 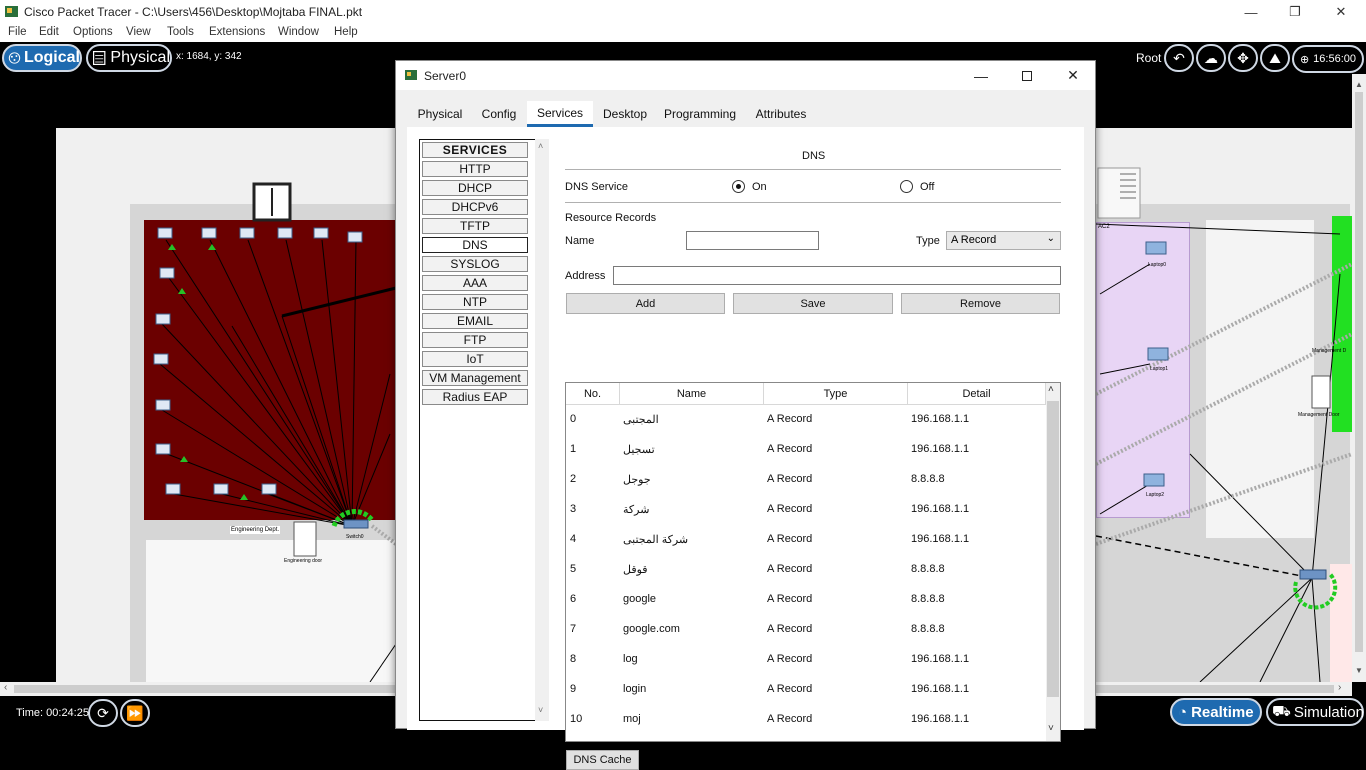 I want to click on table-row: 4 شركة المجتبى A Record 196.168.1.1, so click(x=806, y=540).